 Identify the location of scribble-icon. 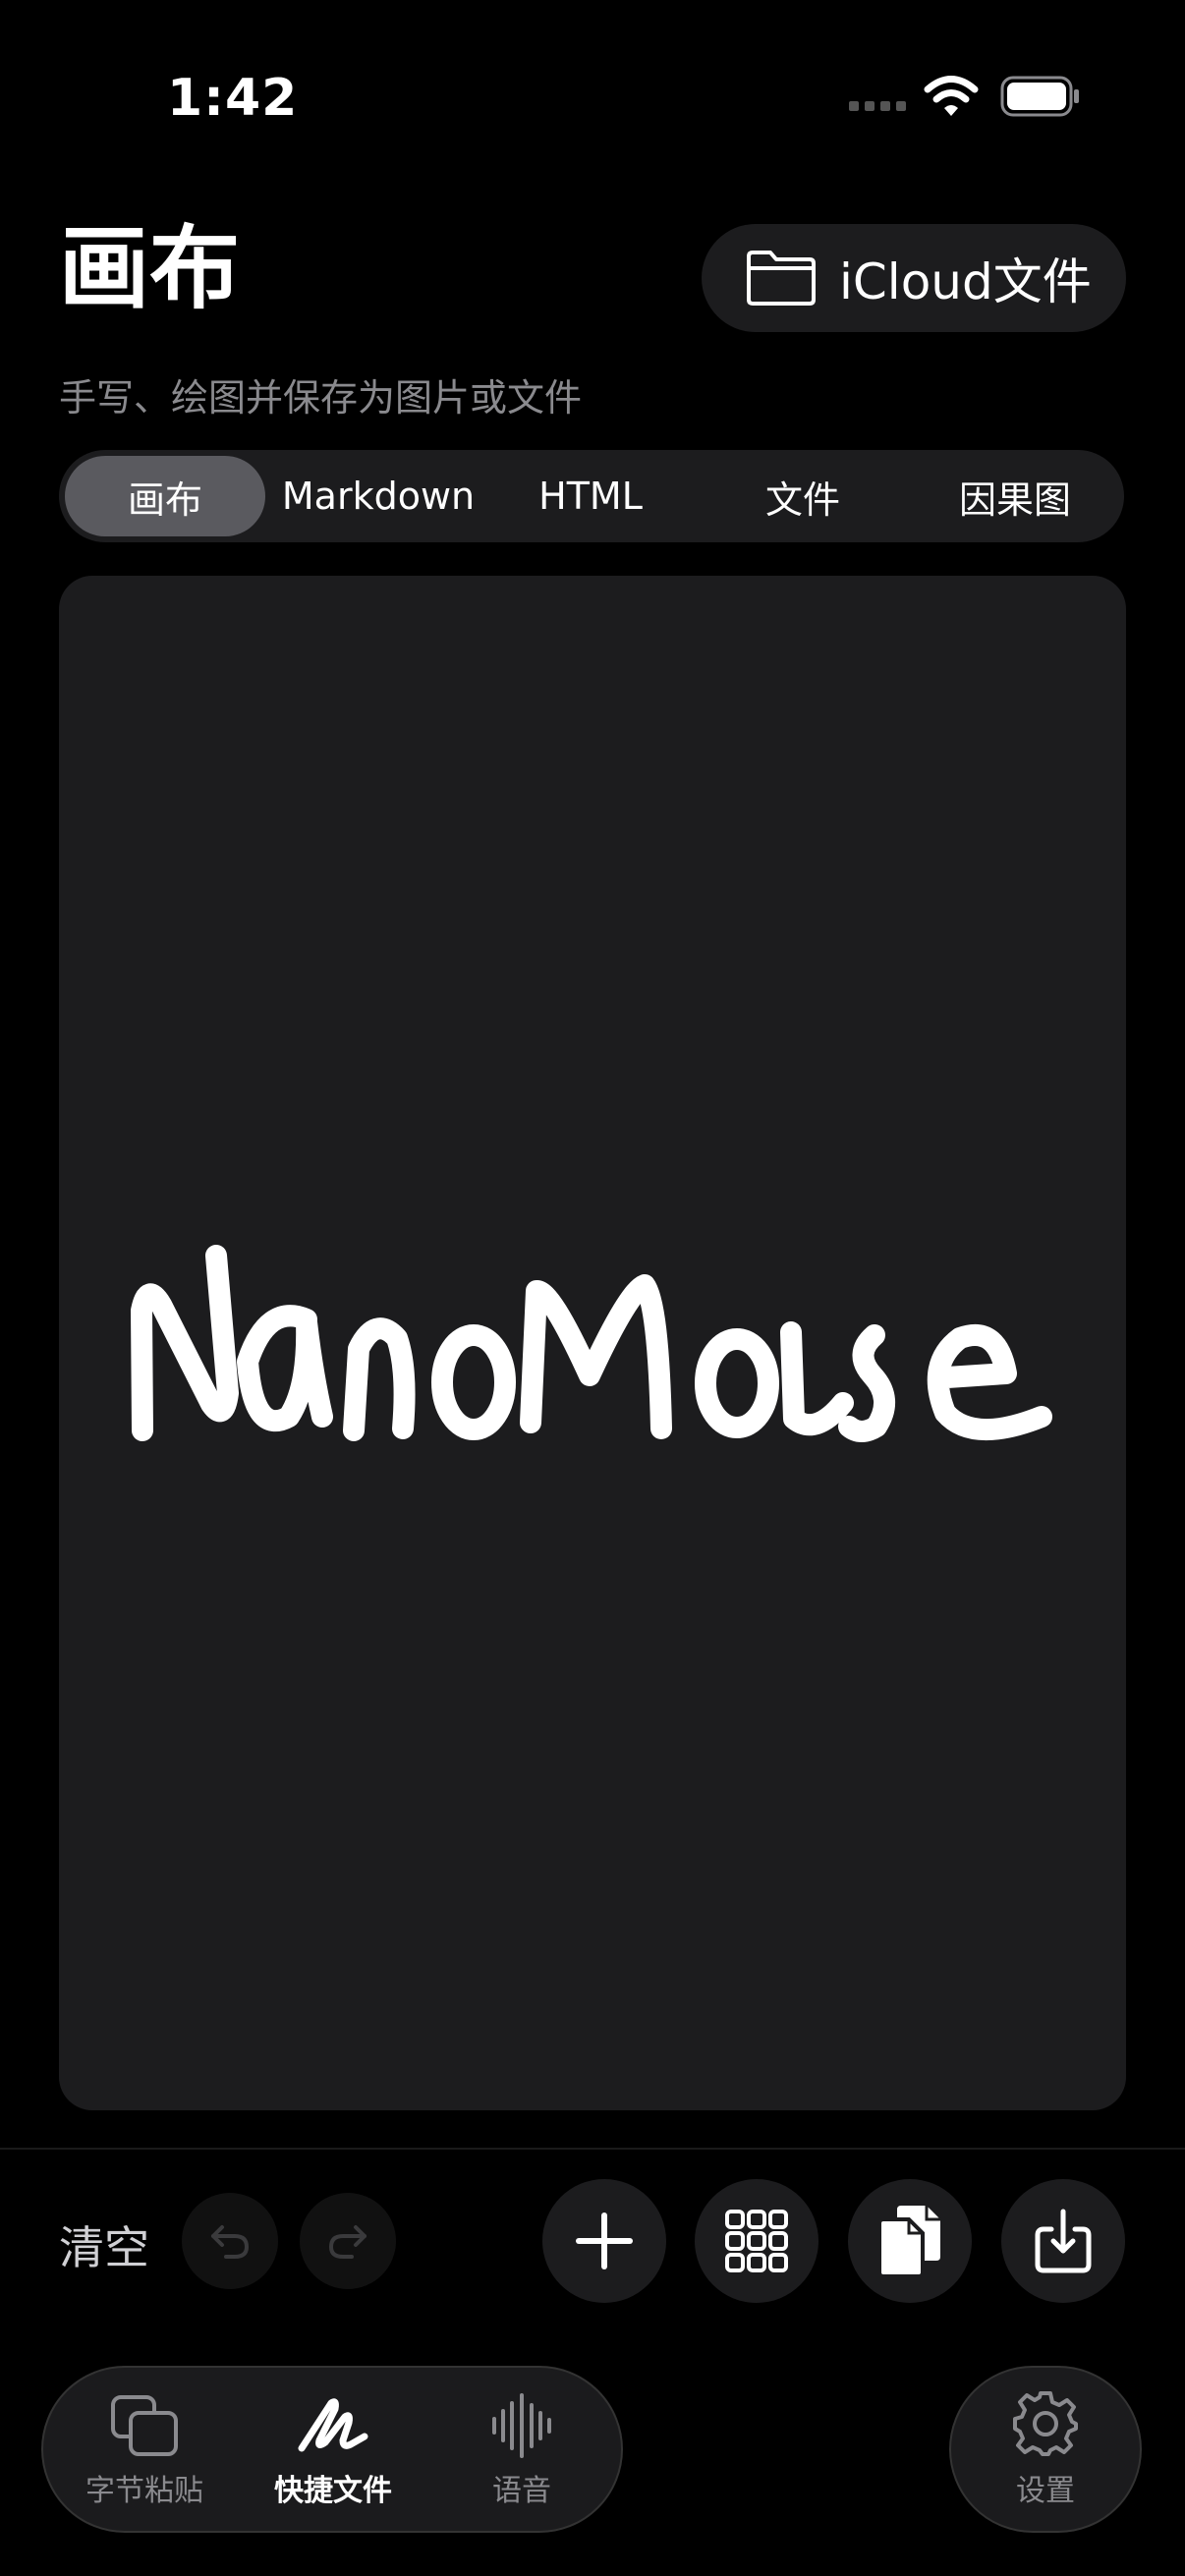
(333, 2425).